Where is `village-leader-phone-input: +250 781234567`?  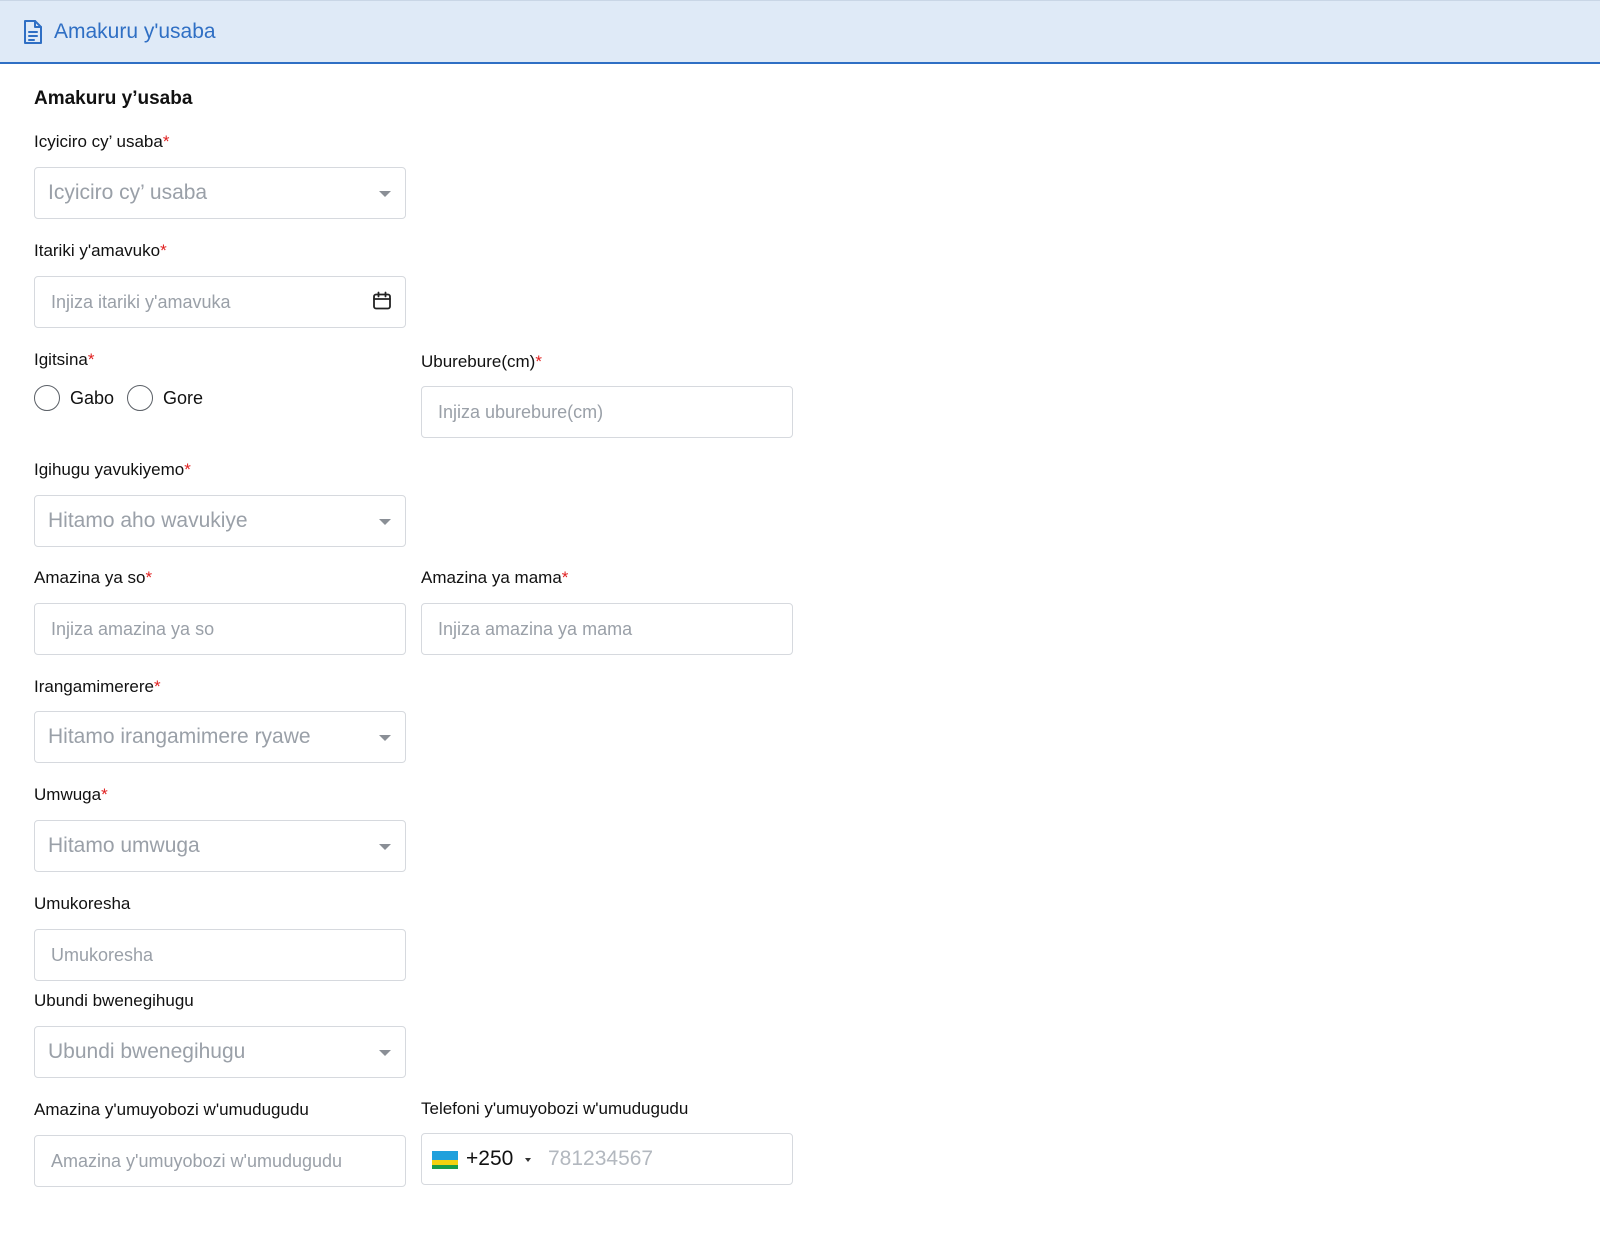
village-leader-phone-input: +250 781234567 is located at coordinates (607, 1159).